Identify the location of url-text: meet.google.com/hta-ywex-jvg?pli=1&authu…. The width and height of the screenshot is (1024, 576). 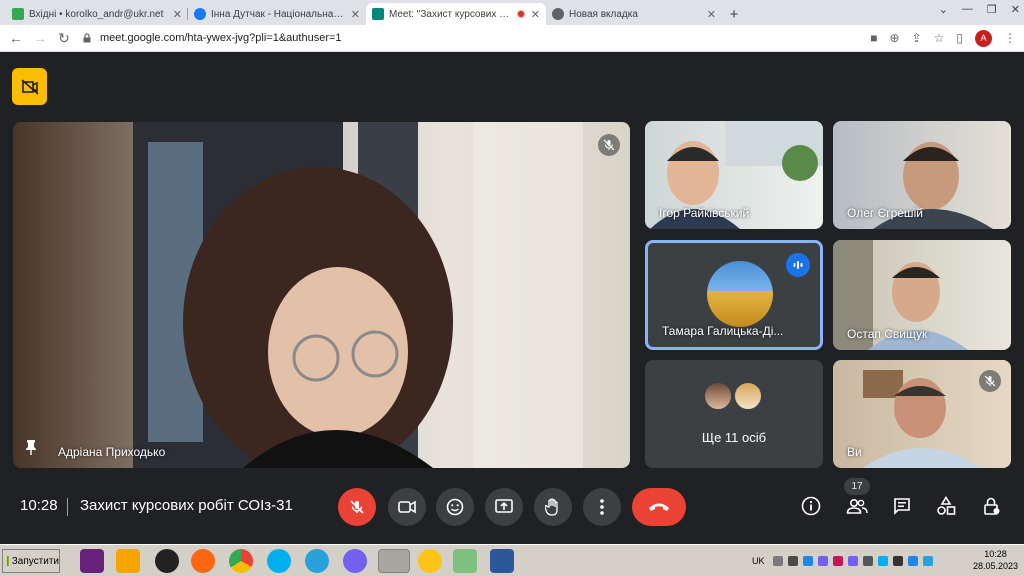
(221, 38).